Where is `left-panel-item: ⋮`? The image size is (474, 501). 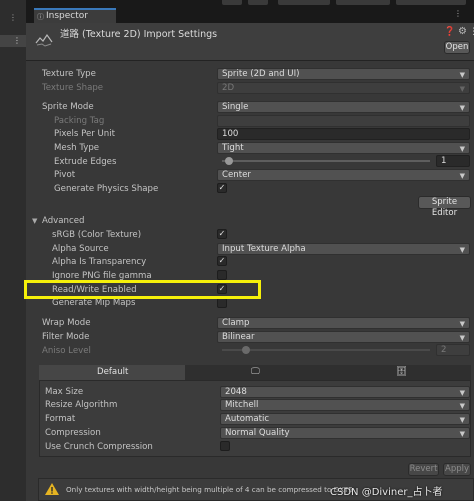 left-panel-item: ⋮ is located at coordinates (13, 41).